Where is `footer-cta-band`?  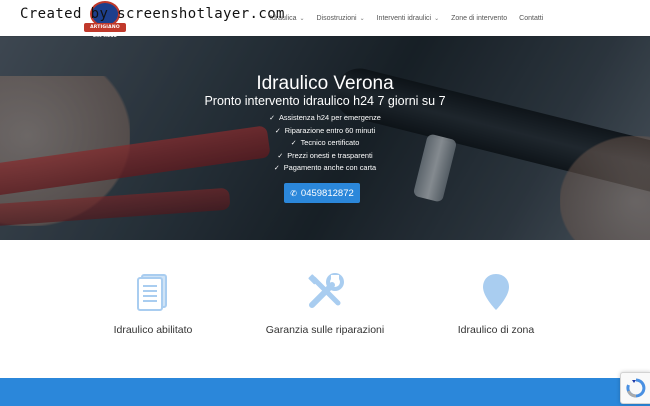 footer-cta-band is located at coordinates (325, 392).